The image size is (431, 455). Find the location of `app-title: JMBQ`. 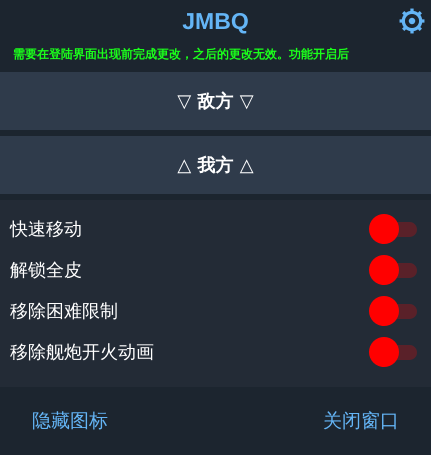

app-title: JMBQ is located at coordinates (215, 21).